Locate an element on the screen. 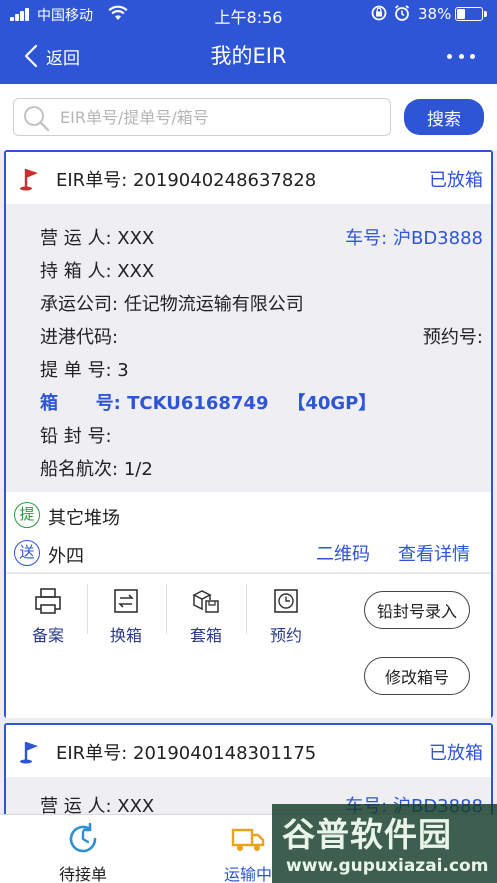  card-header: EIR单号: 2019040248637828 已放箱 is located at coordinates (248, 178).